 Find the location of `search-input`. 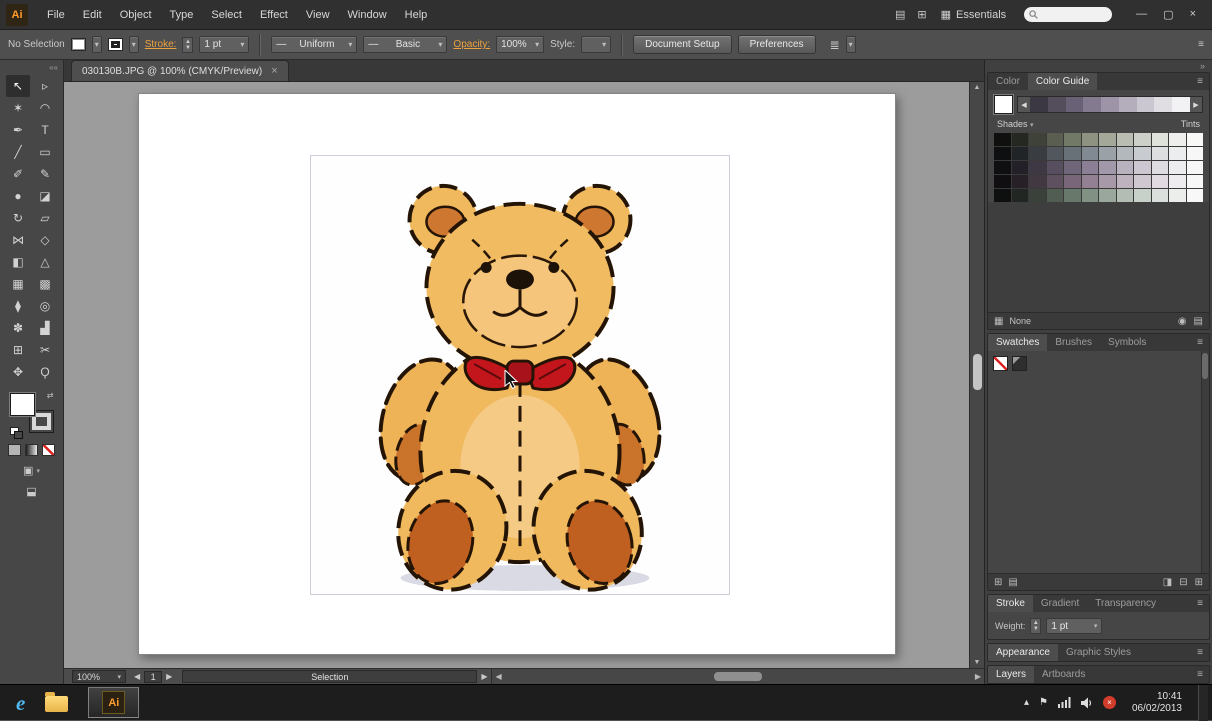

search-input is located at coordinates (1068, 14).